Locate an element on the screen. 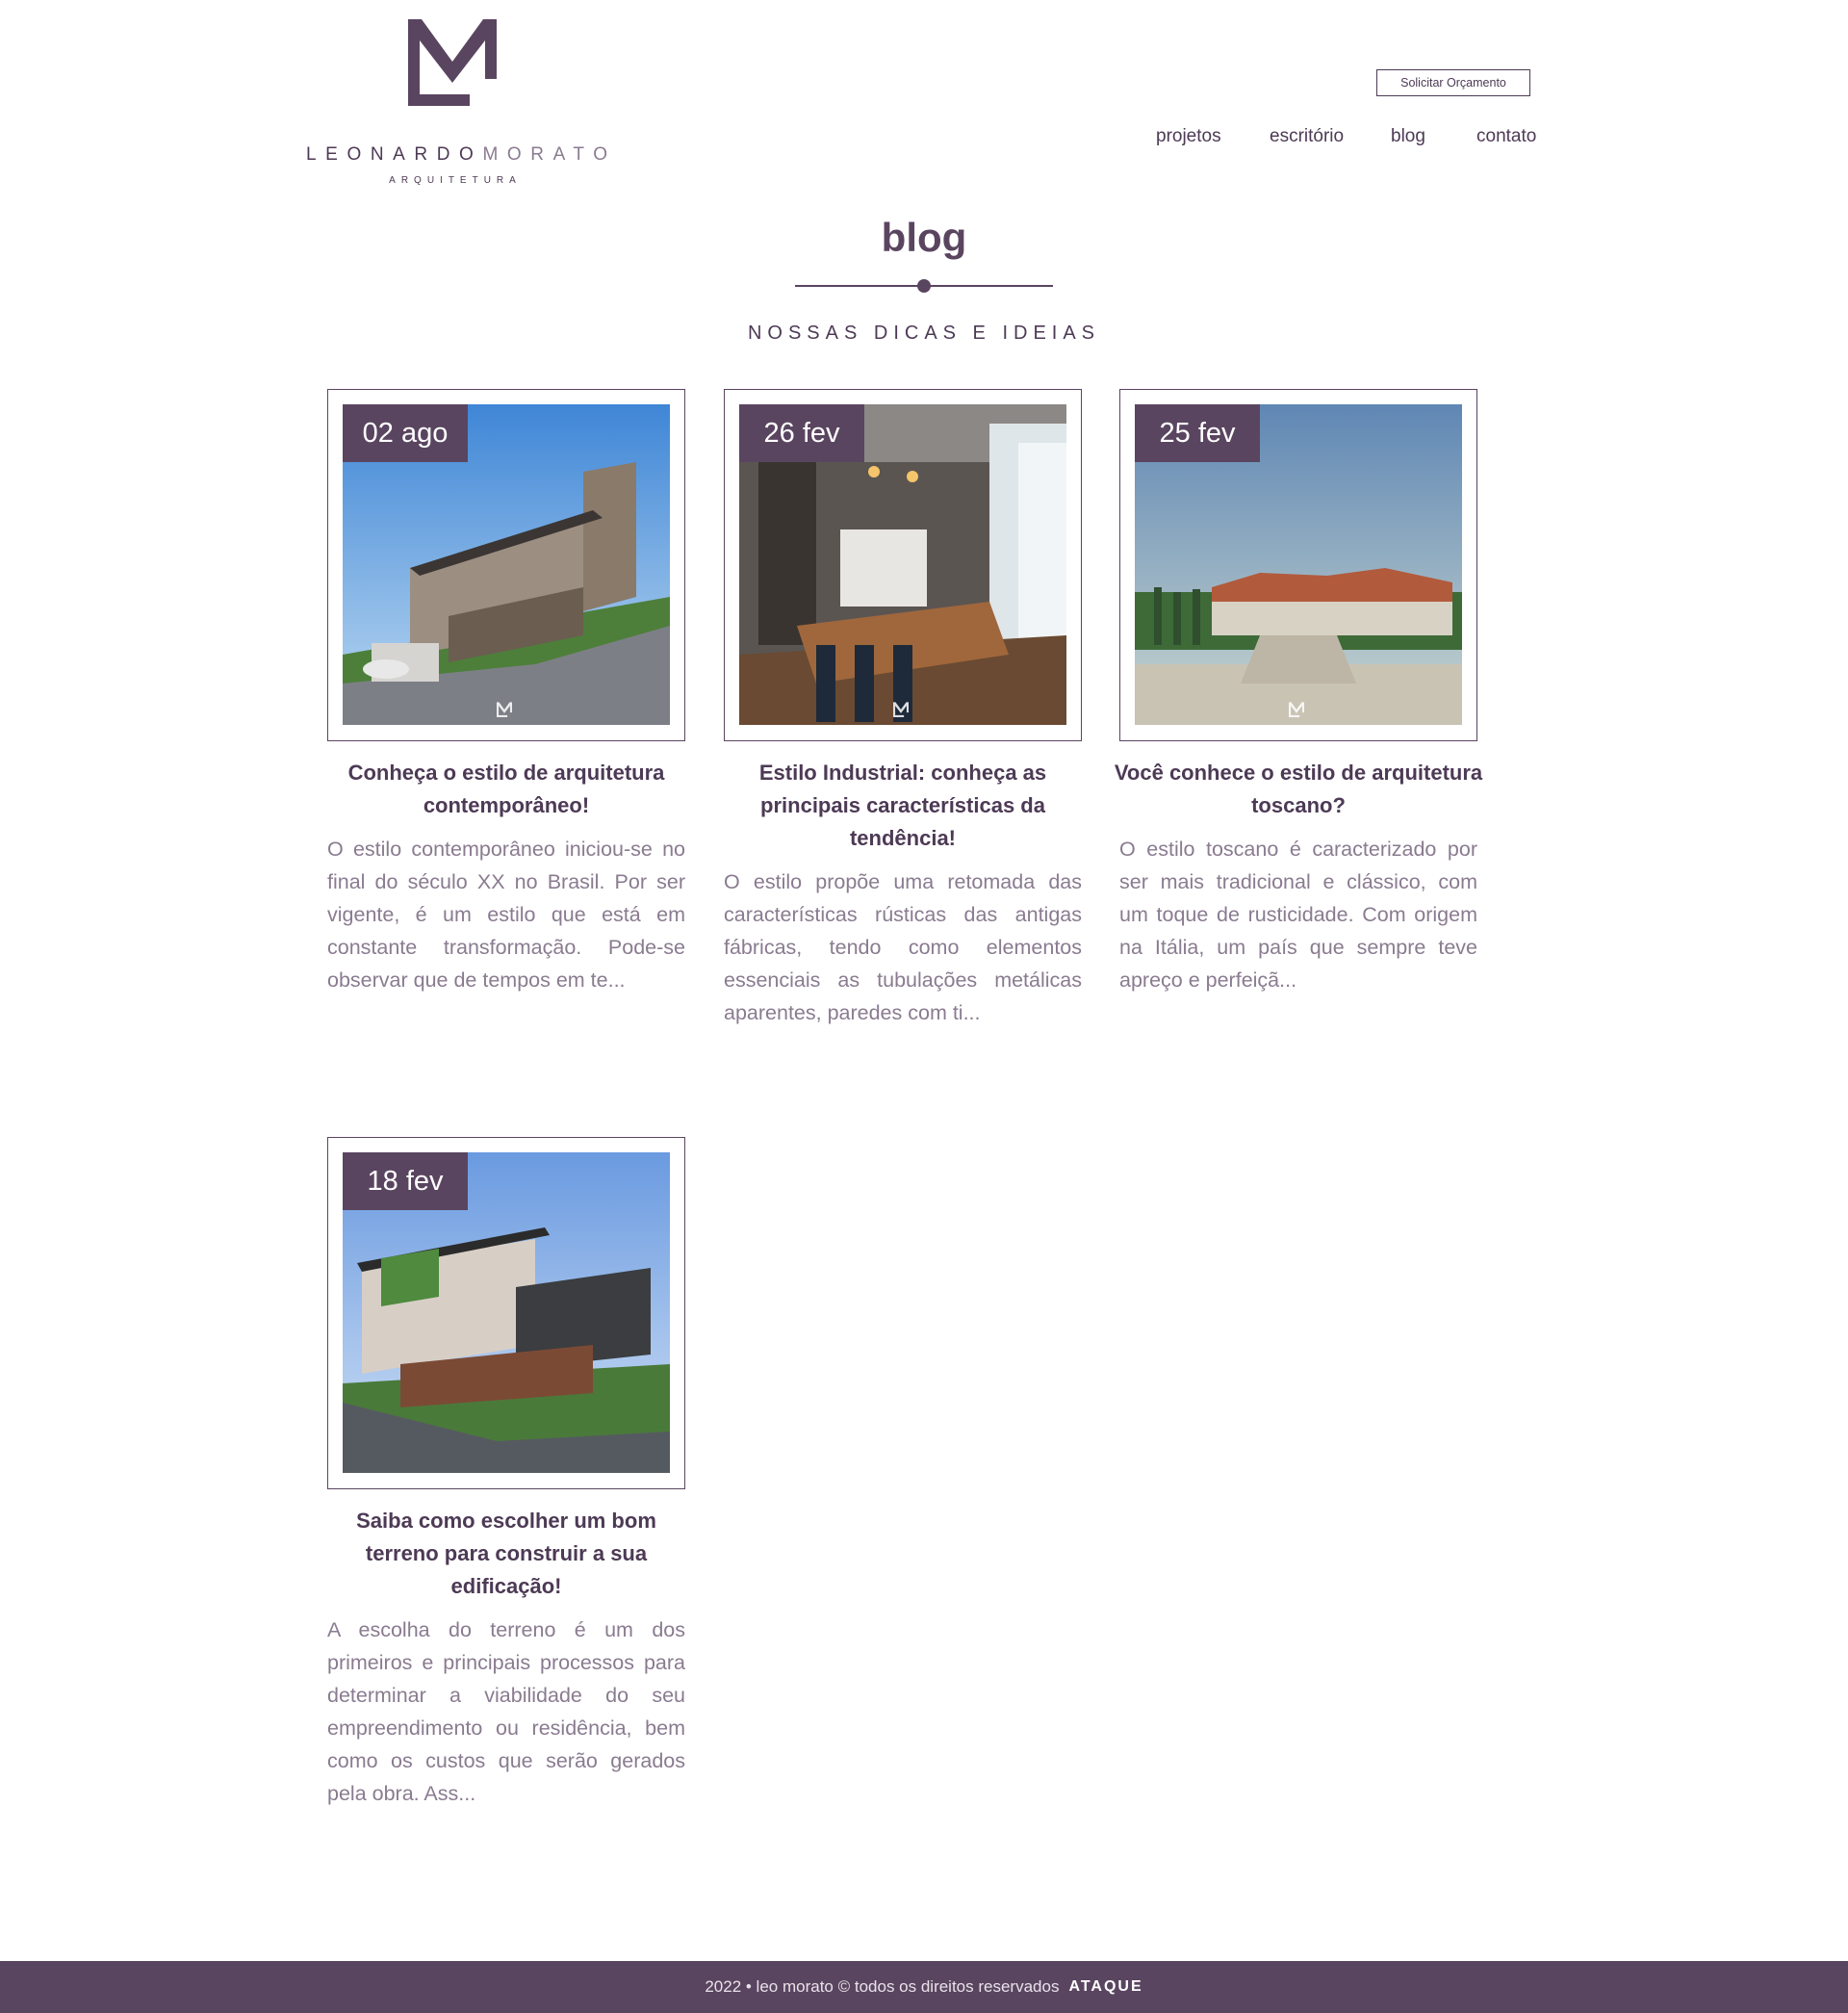 The width and height of the screenshot is (1848, 2013). brand-tagline: ARQUITETURA is located at coordinates (455, 180).